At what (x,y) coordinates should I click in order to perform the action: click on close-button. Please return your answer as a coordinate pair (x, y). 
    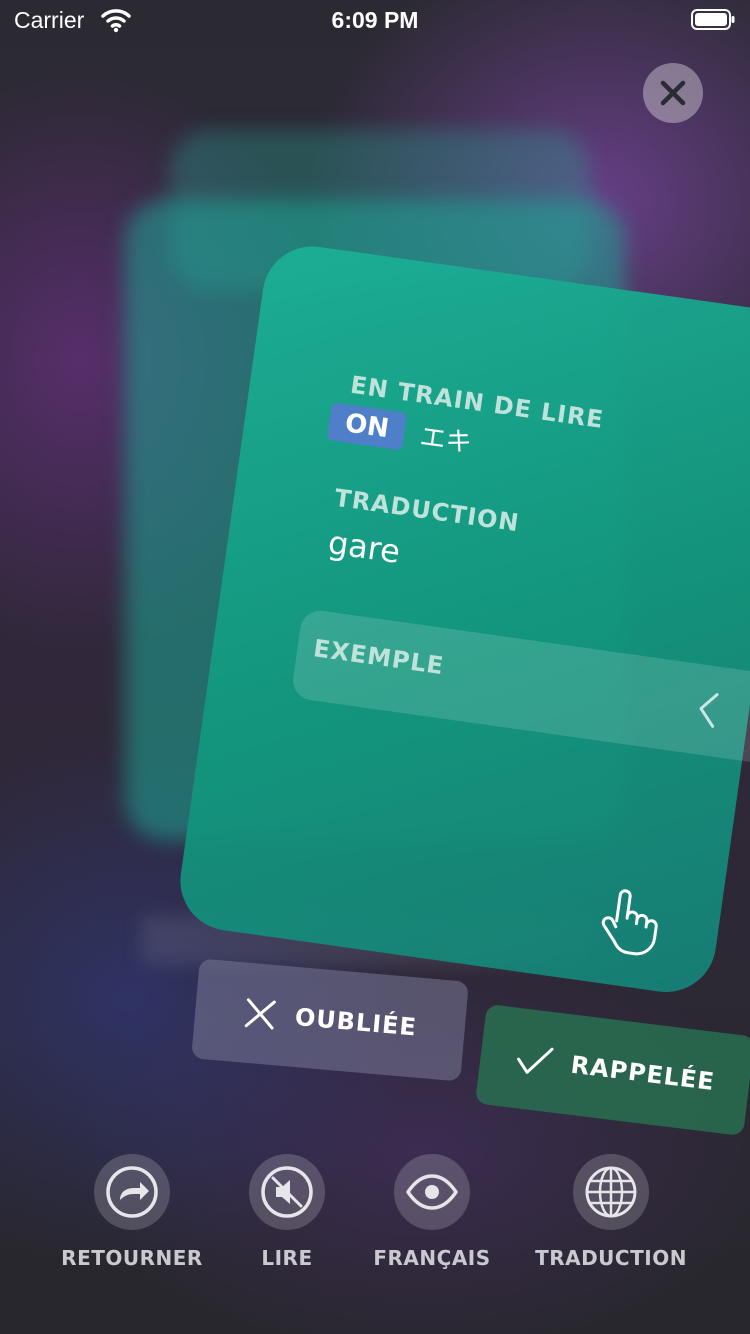
    Looking at the image, I should click on (673, 93).